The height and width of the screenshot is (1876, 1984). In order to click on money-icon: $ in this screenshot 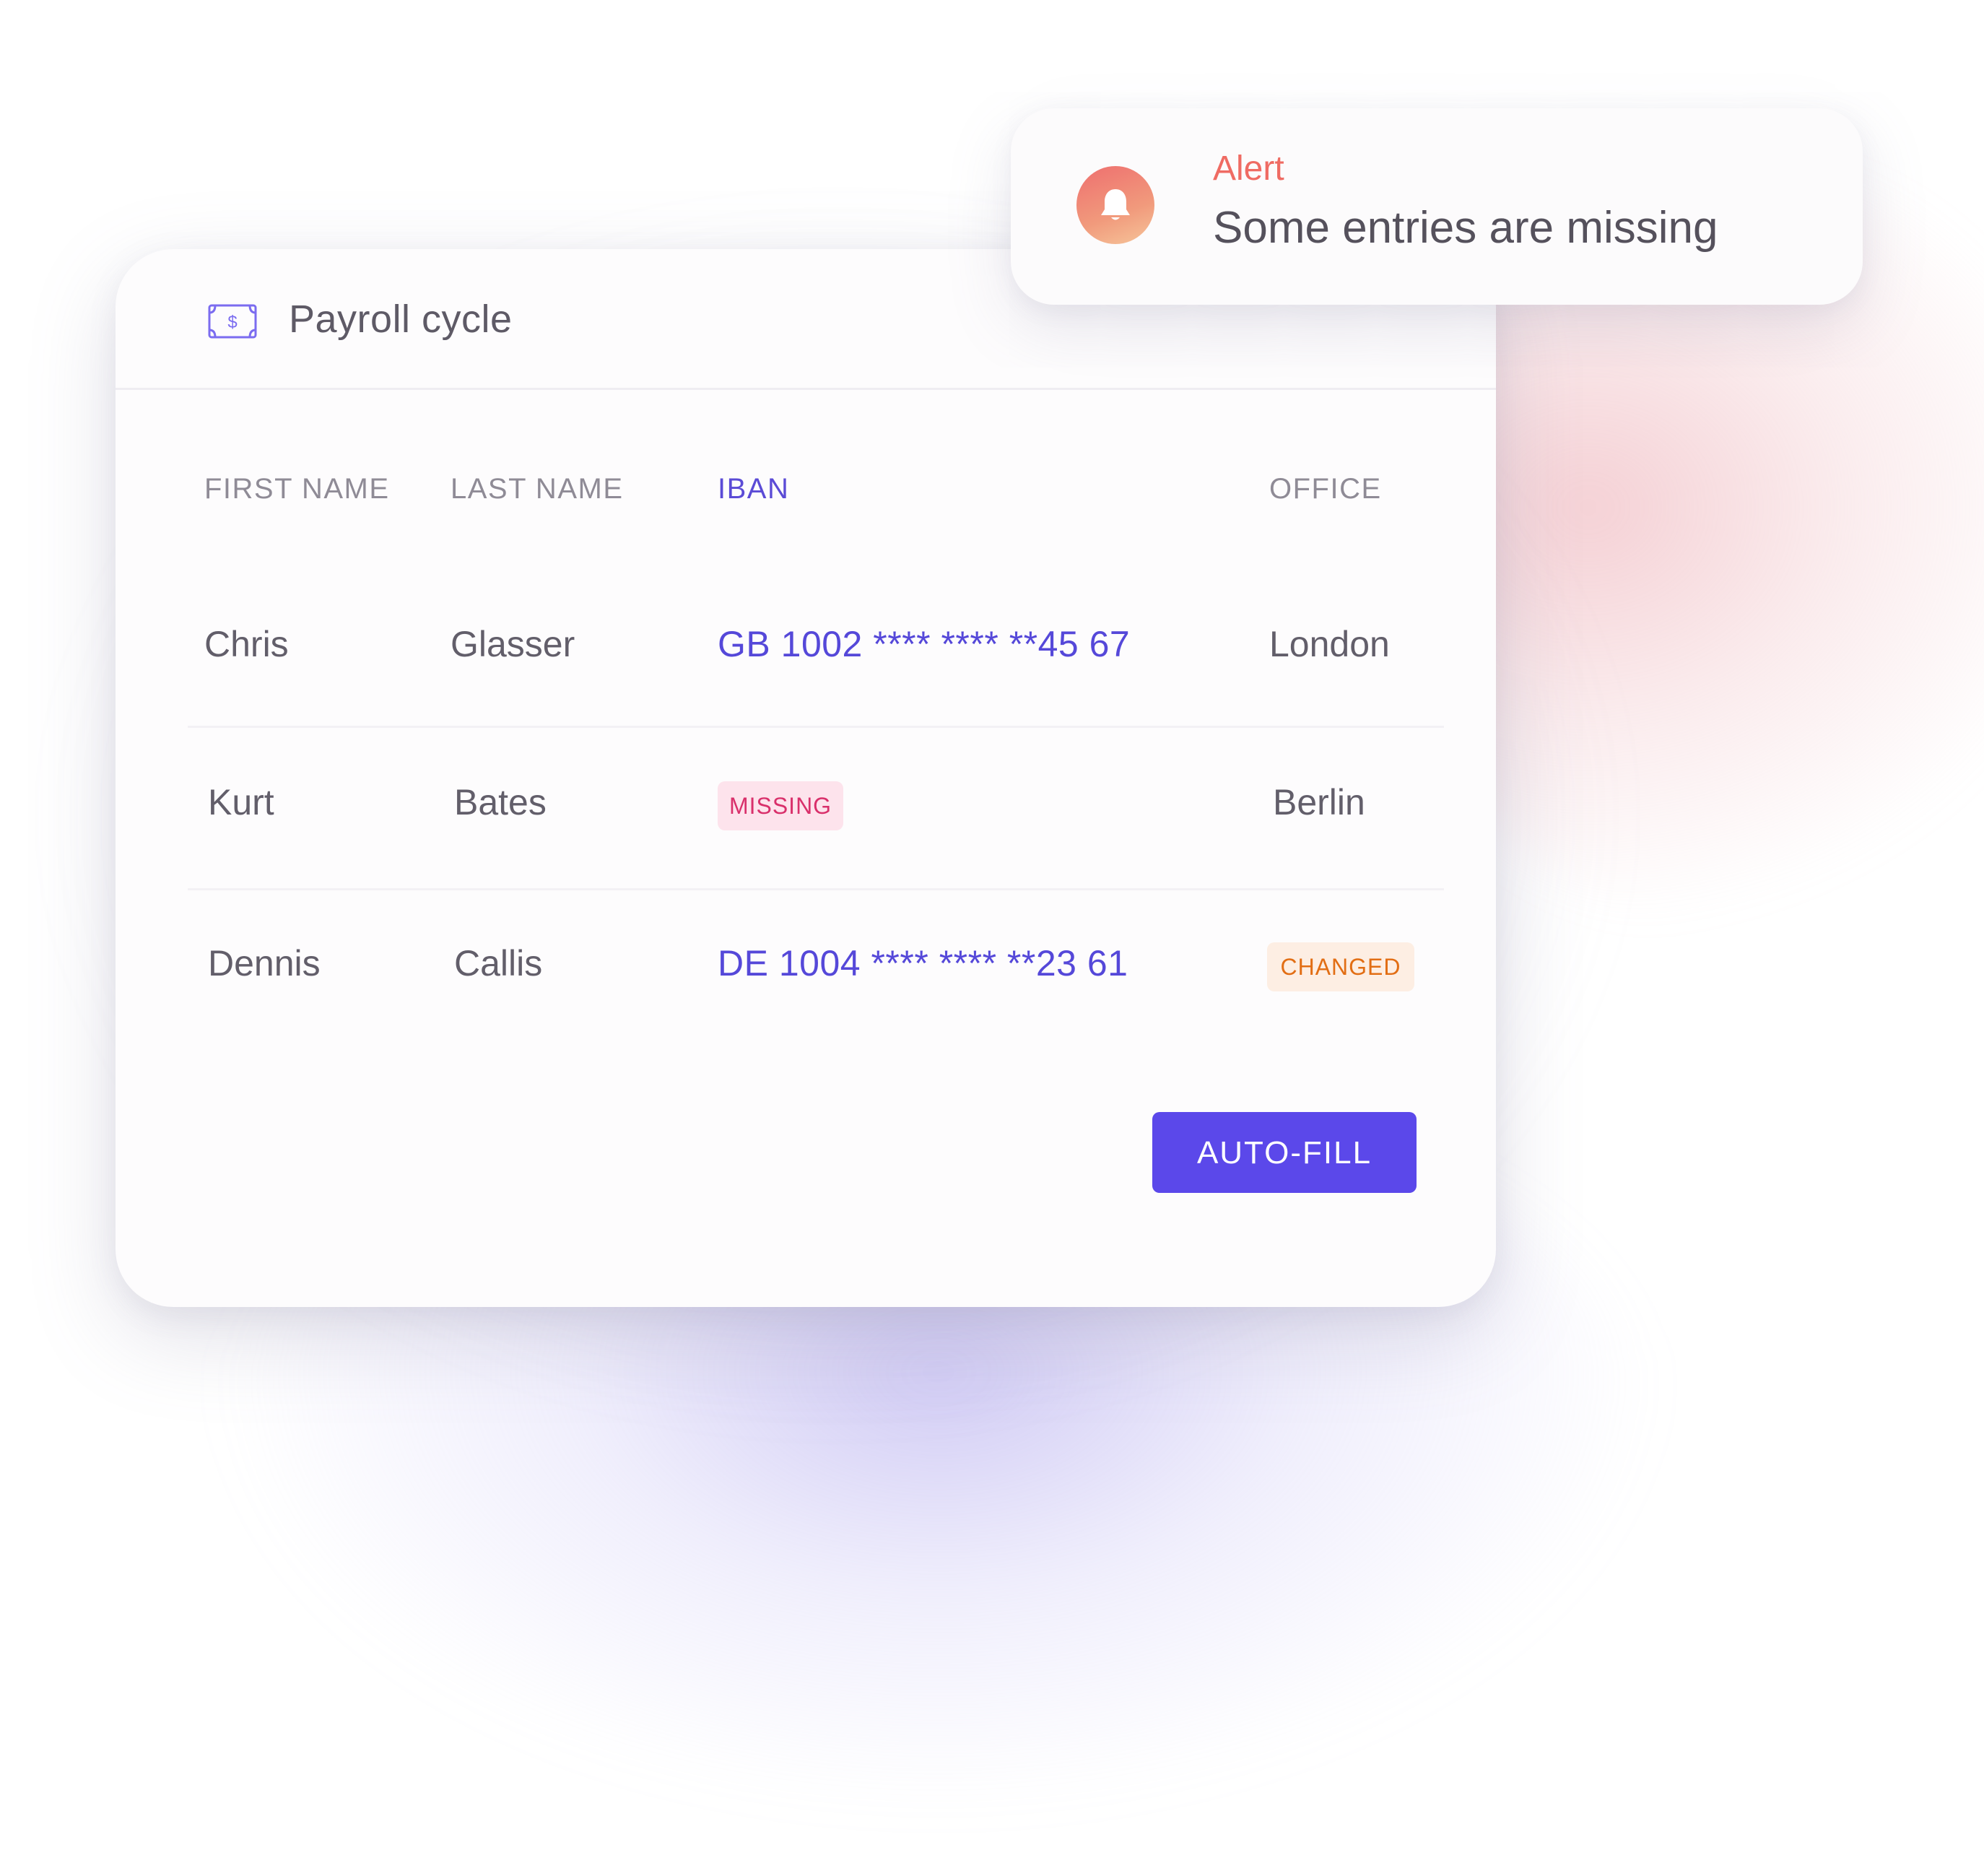, I will do `click(233, 321)`.